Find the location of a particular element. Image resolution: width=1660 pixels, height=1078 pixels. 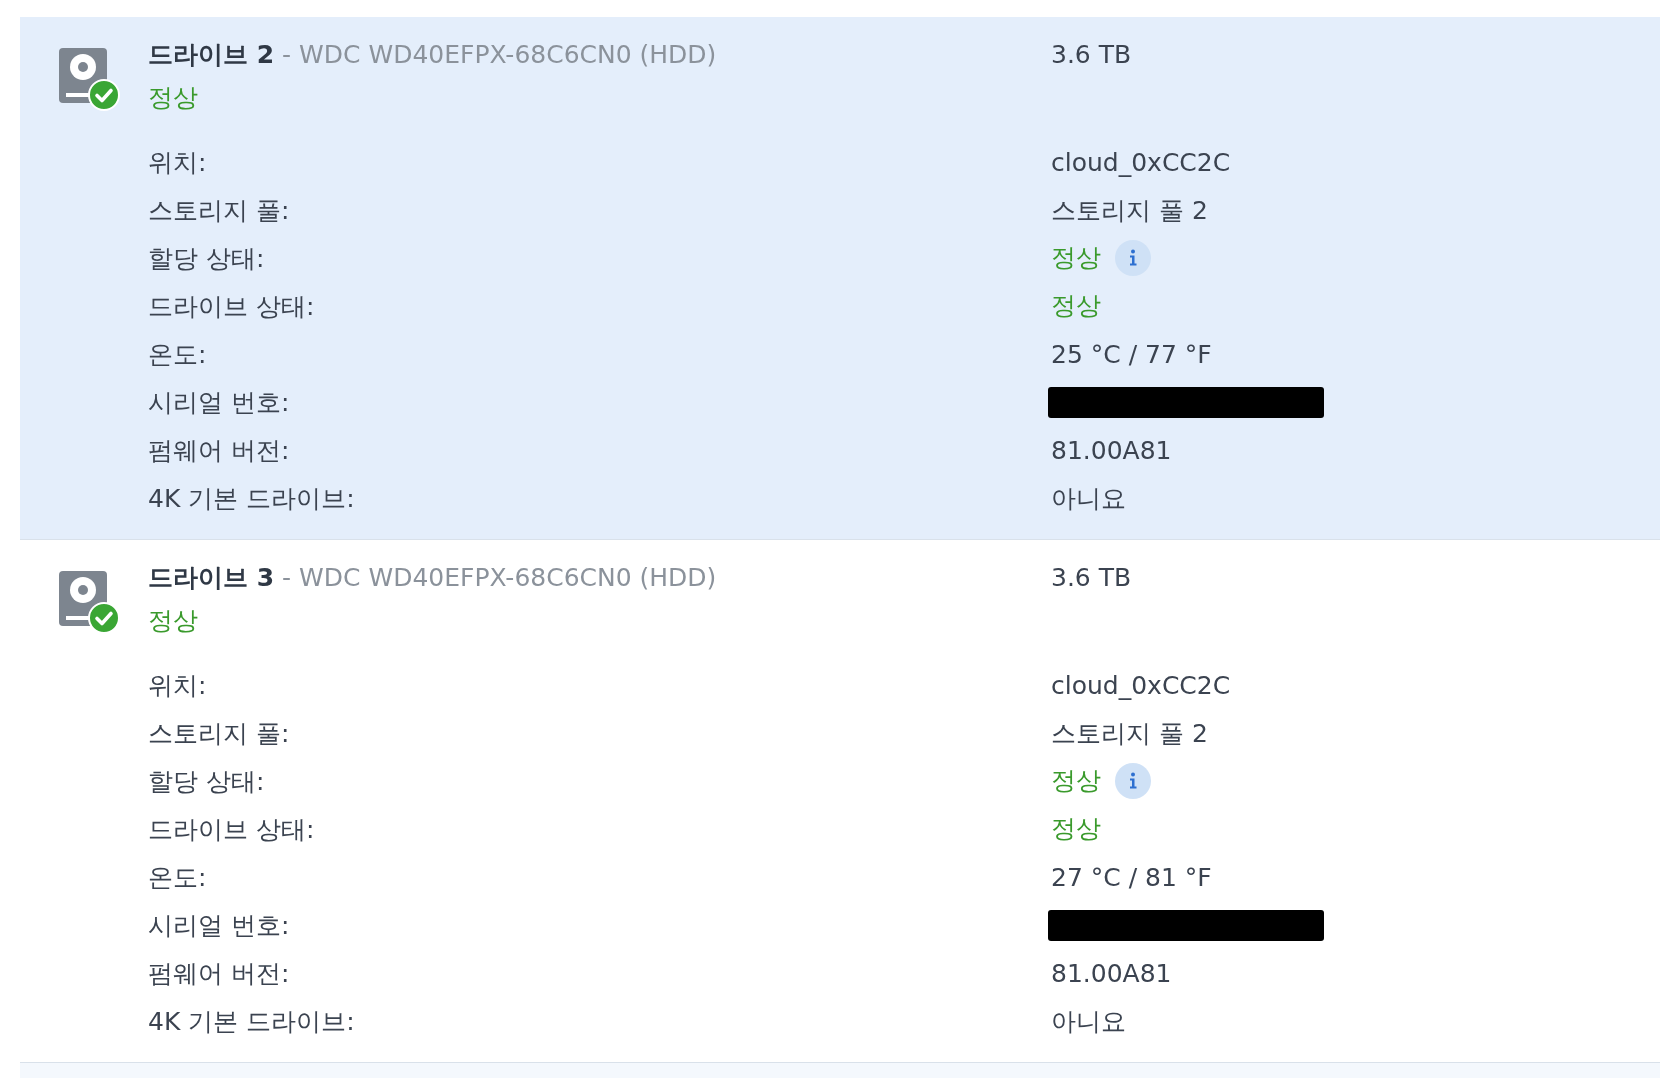

detail-value: 25 °C / 77 °F is located at coordinates (1131, 354).